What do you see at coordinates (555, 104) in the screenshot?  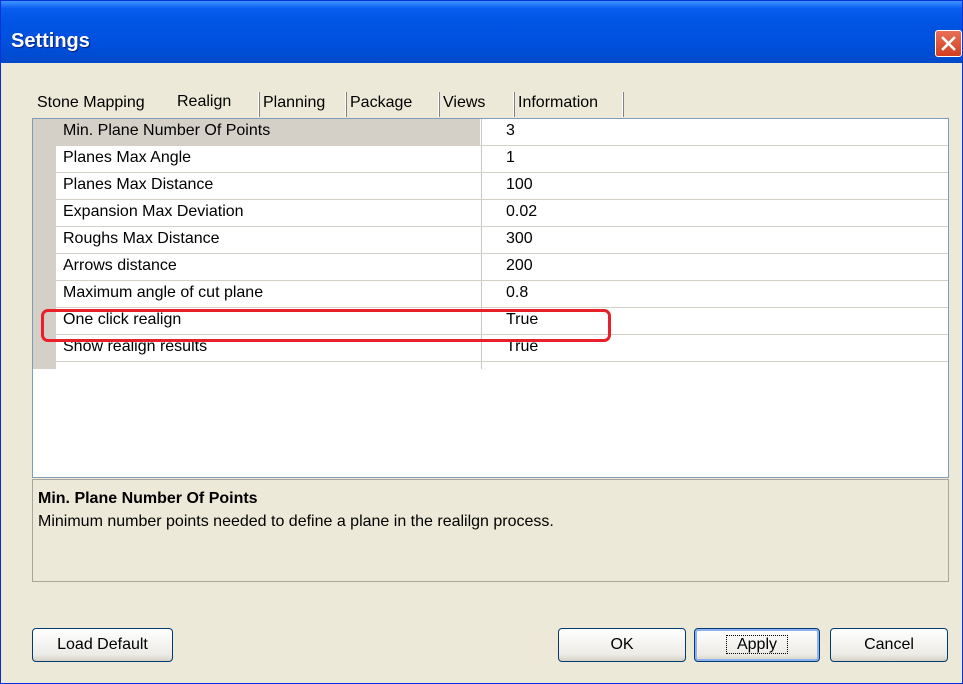 I see `tab-information: Information` at bounding box center [555, 104].